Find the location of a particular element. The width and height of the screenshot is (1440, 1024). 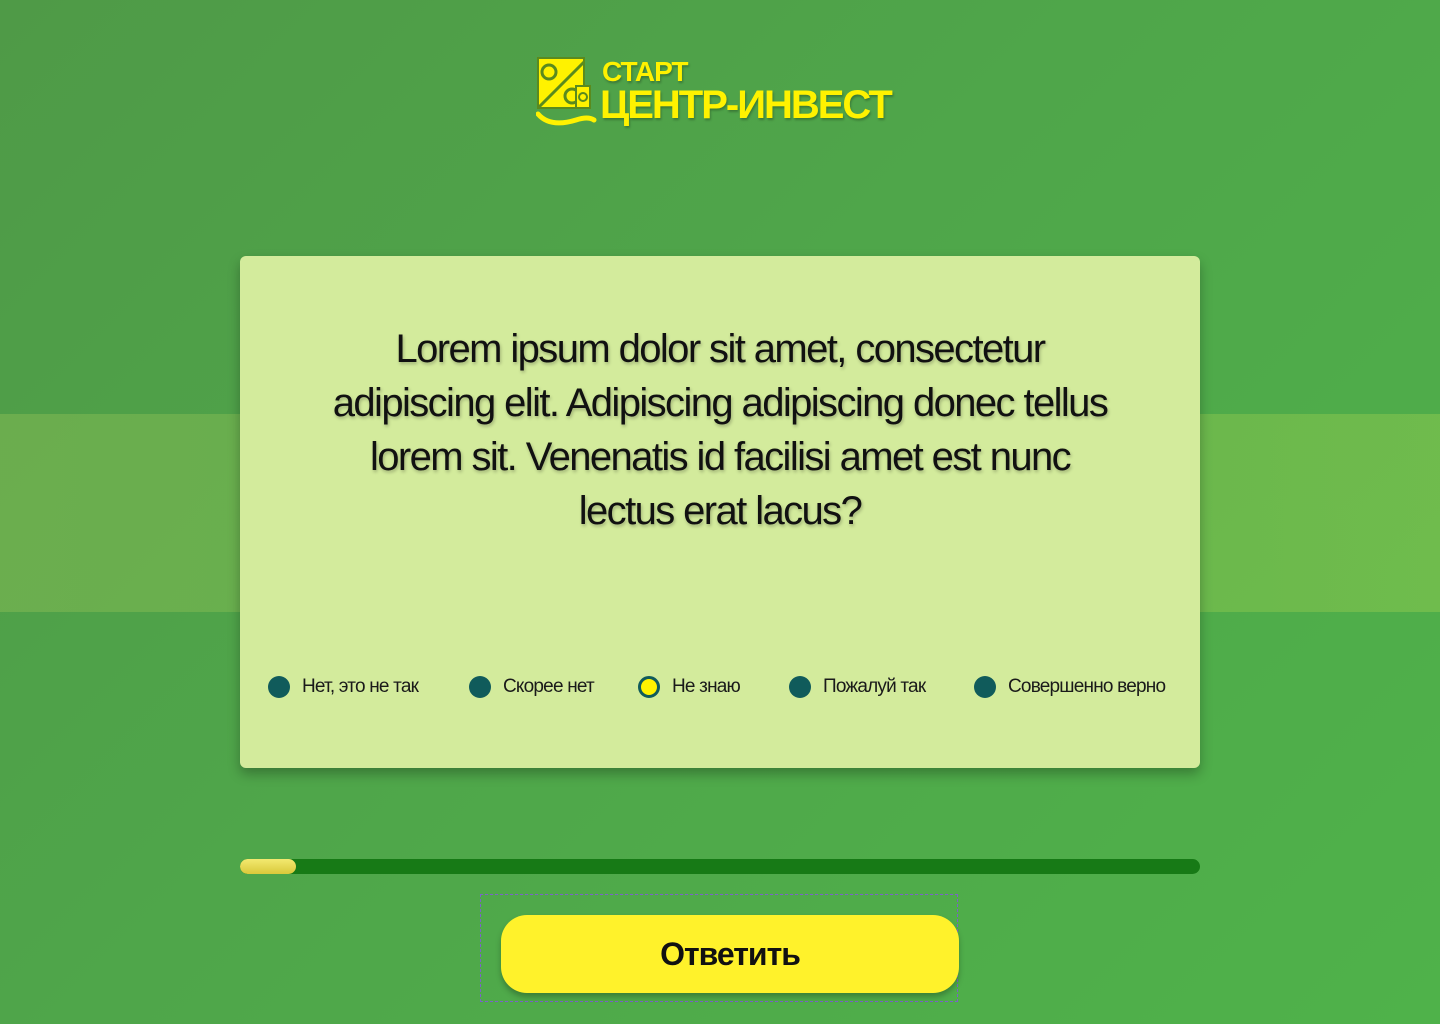

option-label: Скорее нет is located at coordinates (549, 686).